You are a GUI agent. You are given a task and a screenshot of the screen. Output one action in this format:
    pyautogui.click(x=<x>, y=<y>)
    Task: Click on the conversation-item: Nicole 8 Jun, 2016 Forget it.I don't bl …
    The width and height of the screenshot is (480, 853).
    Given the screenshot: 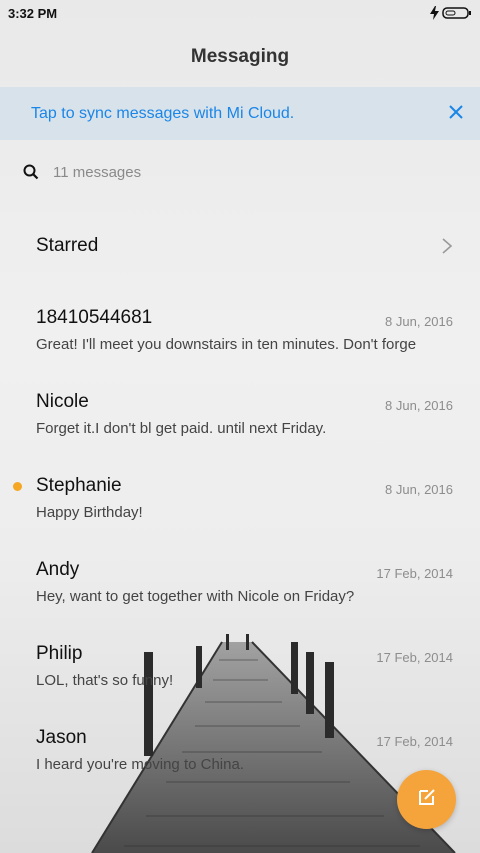 What is the action you would take?
    pyautogui.click(x=240, y=410)
    